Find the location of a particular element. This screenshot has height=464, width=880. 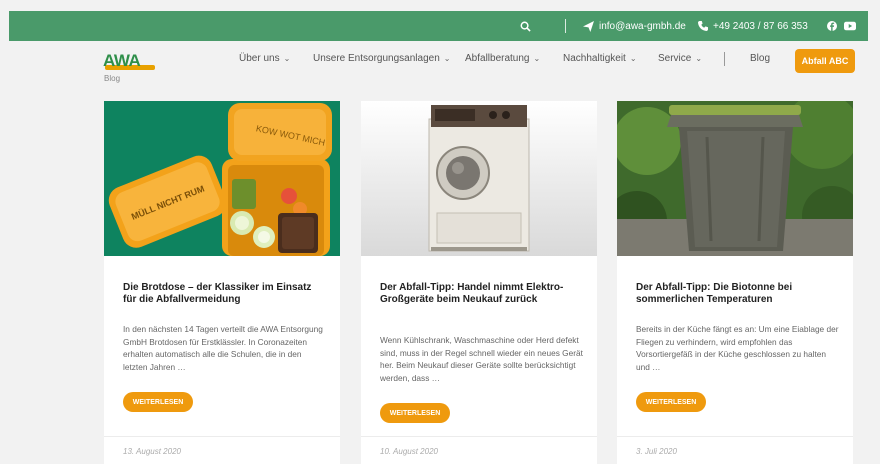

nav-separator is located at coordinates (724, 59).